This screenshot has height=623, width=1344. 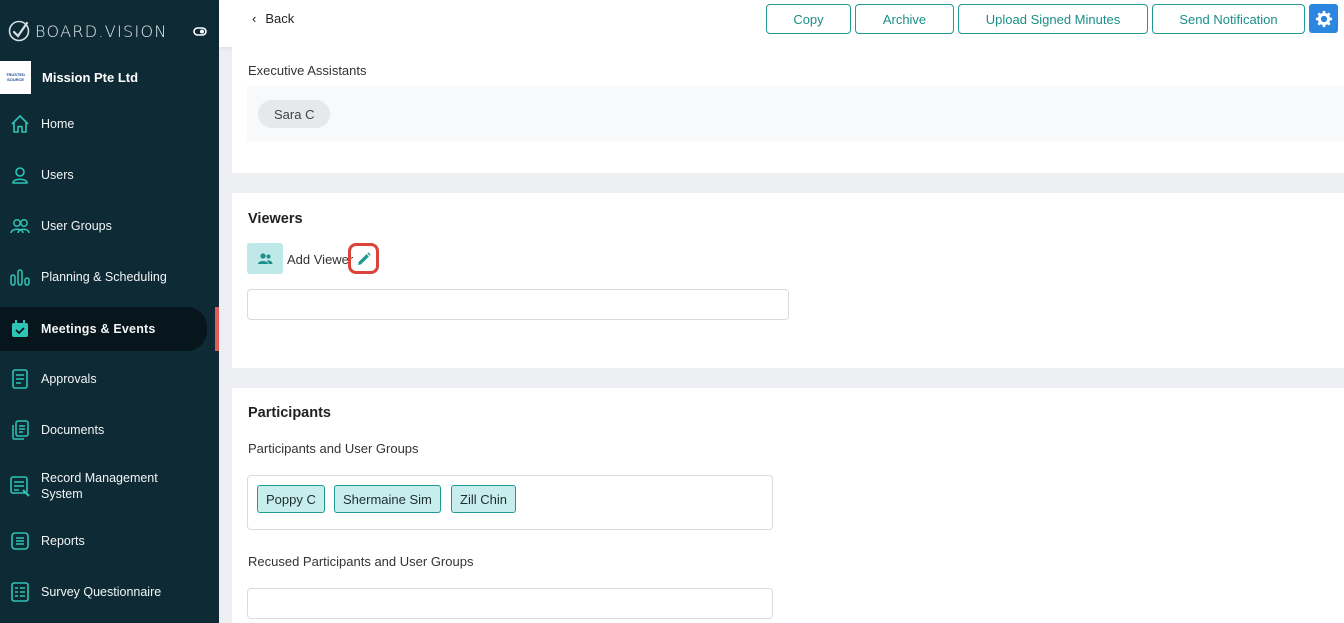 What do you see at coordinates (510, 603) in the screenshot?
I see `recused-participants-input` at bounding box center [510, 603].